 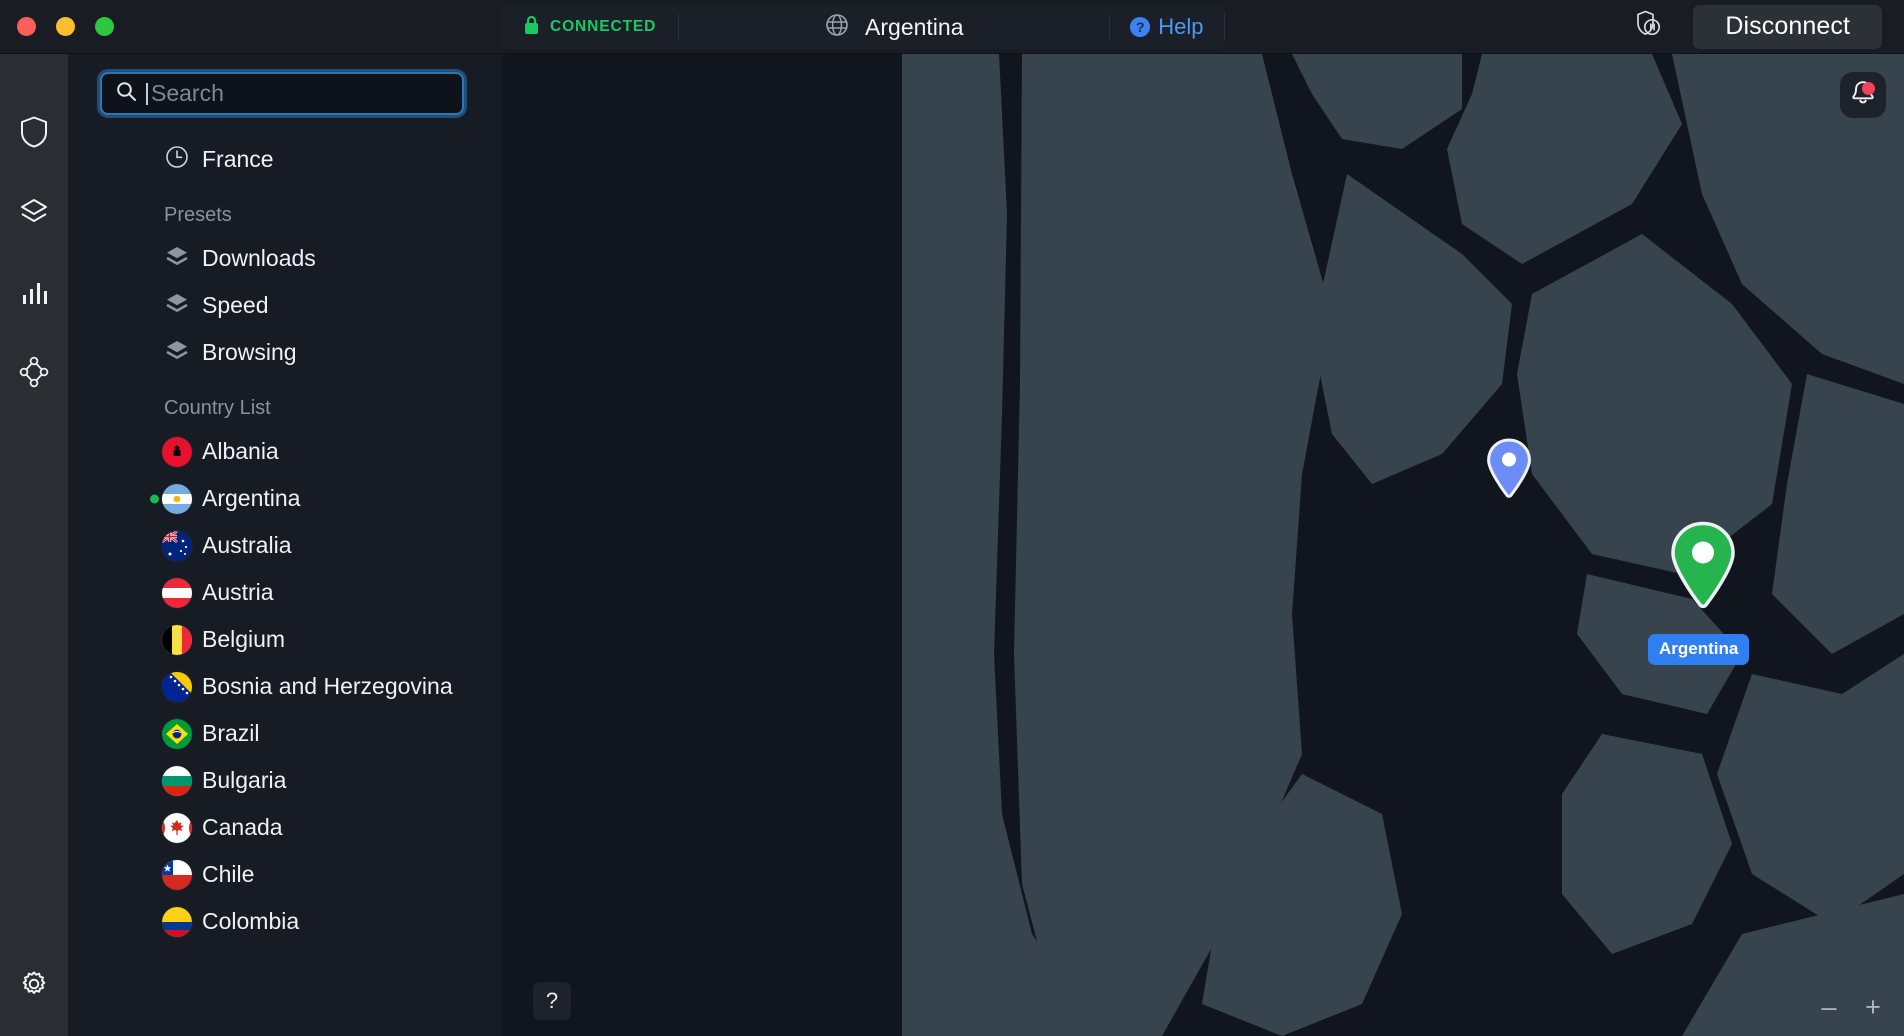 What do you see at coordinates (1868, 88) in the screenshot?
I see `notification-badge` at bounding box center [1868, 88].